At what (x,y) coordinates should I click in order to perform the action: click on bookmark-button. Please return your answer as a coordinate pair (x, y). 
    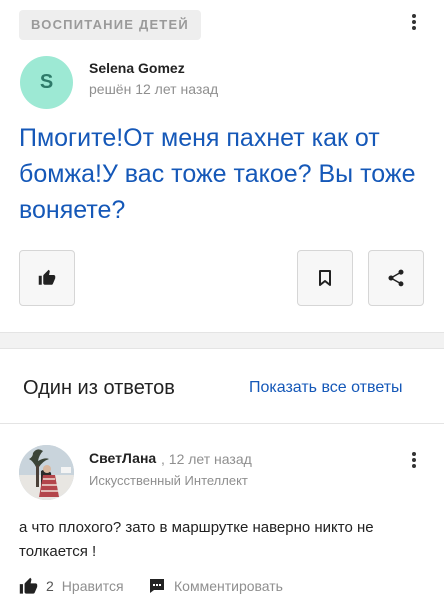
    Looking at the image, I should click on (325, 278).